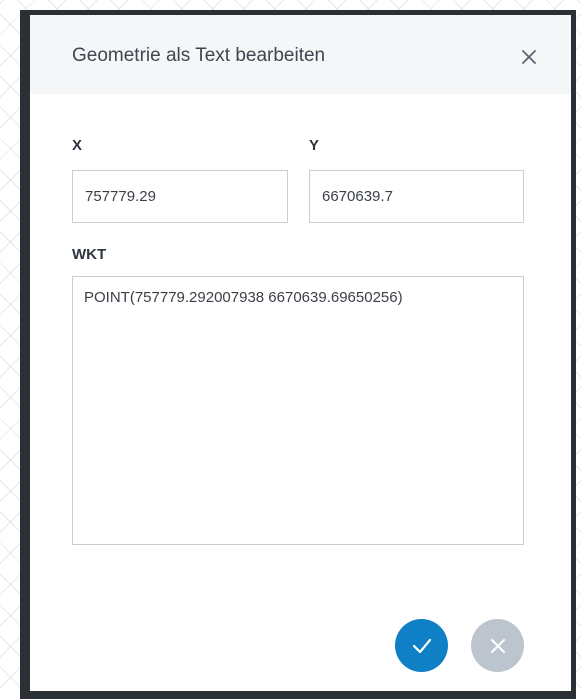  I want to click on dialog-header: Geometrie als Text bearbeiten, so click(300, 54).